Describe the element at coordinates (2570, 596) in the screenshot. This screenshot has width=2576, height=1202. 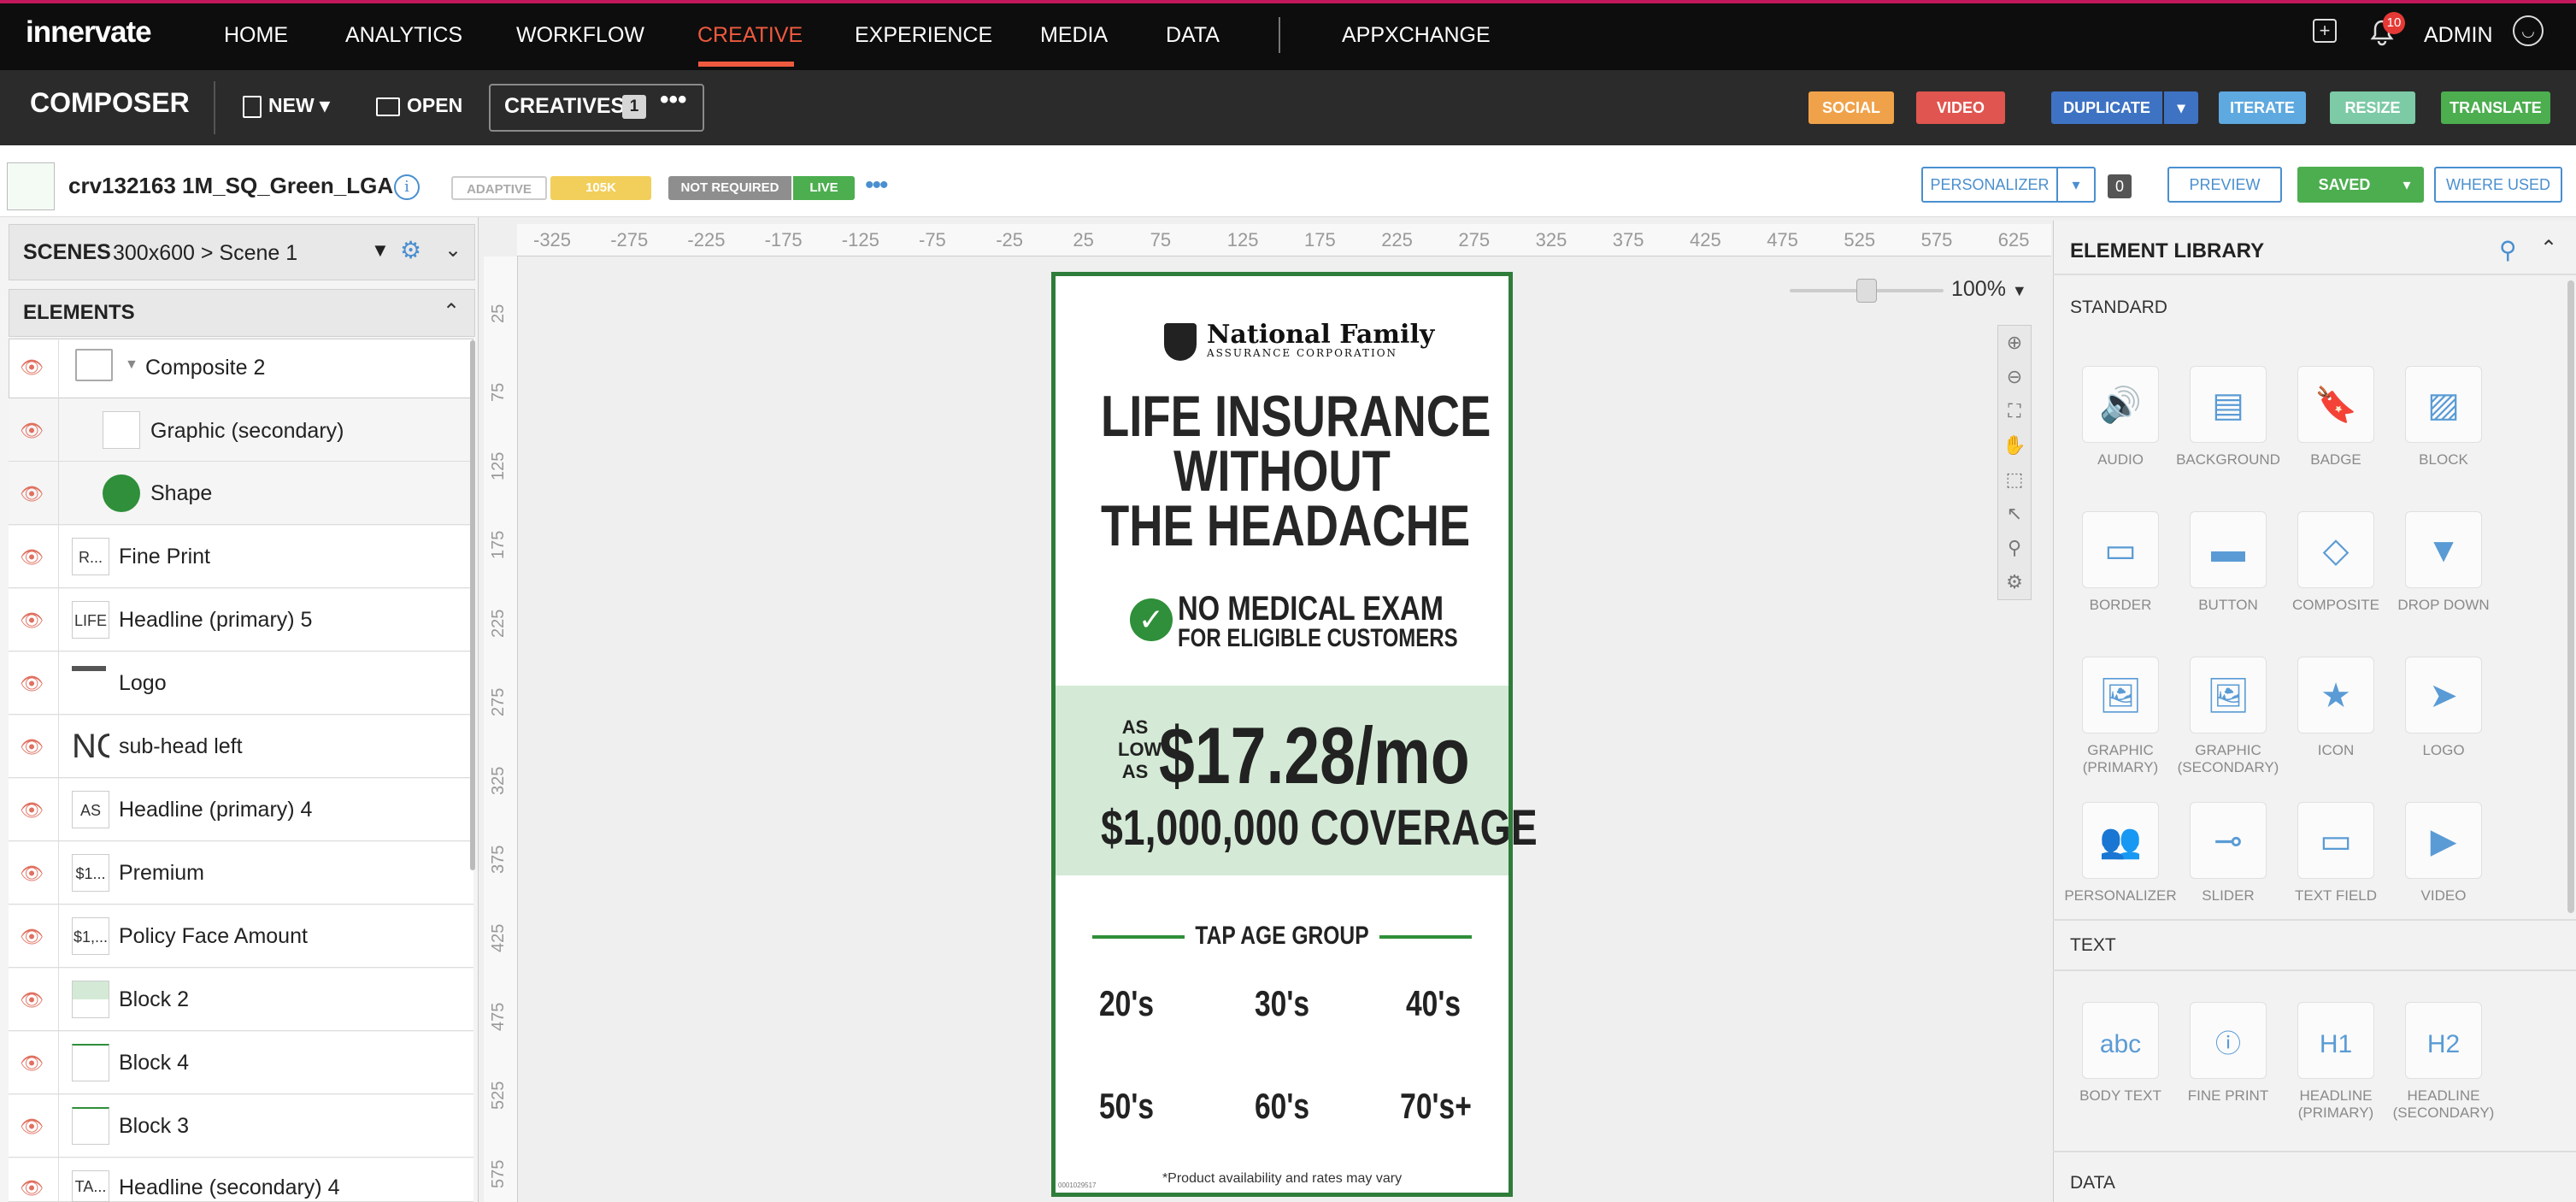
I see `library-scrollbar` at that location.